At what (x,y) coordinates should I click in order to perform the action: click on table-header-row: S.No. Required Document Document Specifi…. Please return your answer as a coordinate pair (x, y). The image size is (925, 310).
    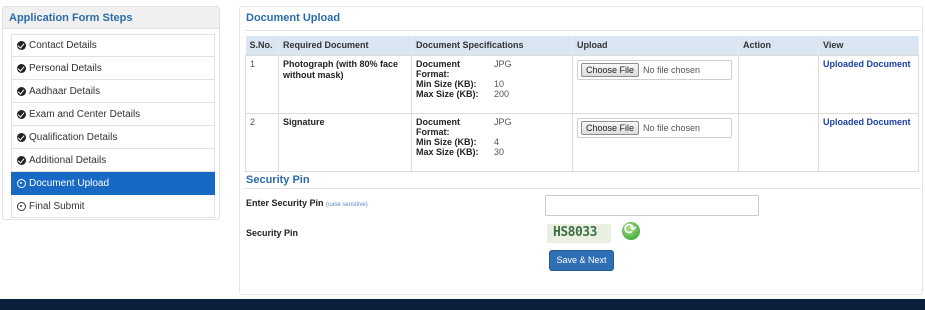
    Looking at the image, I should click on (582, 45).